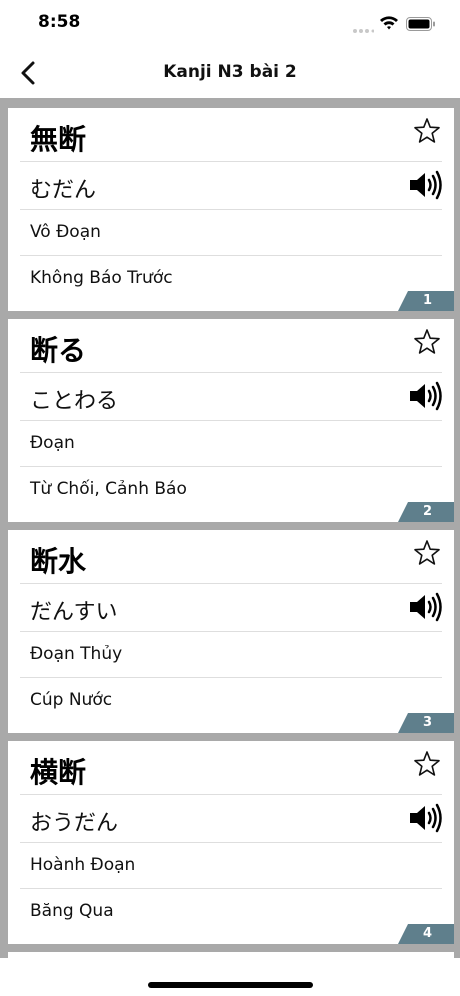 The image size is (460, 996). What do you see at coordinates (231, 819) in the screenshot?
I see `kana-row: おうだん` at bounding box center [231, 819].